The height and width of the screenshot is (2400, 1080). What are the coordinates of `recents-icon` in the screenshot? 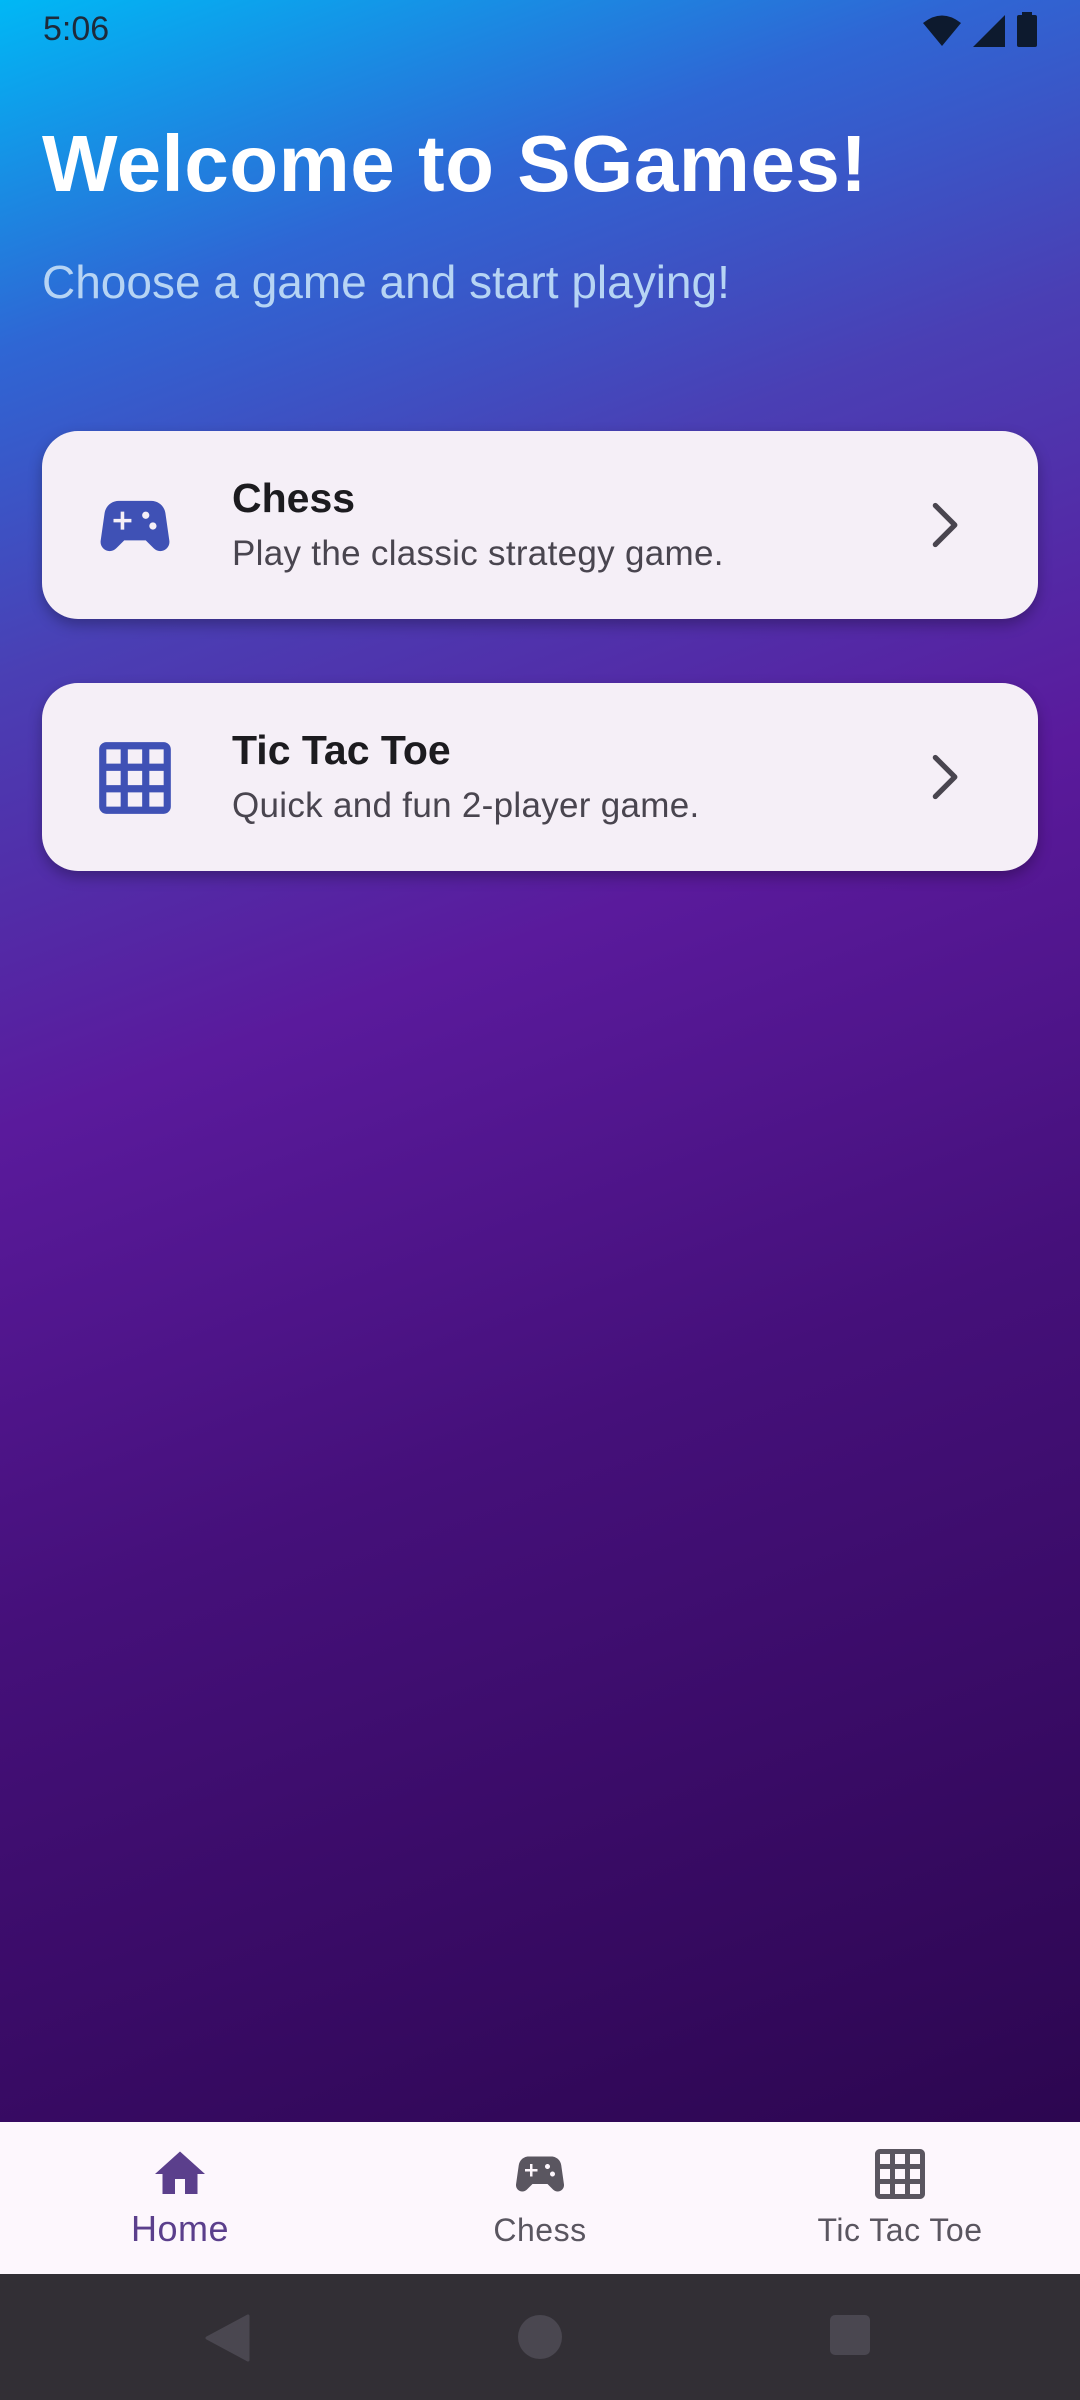 It's located at (850, 2335).